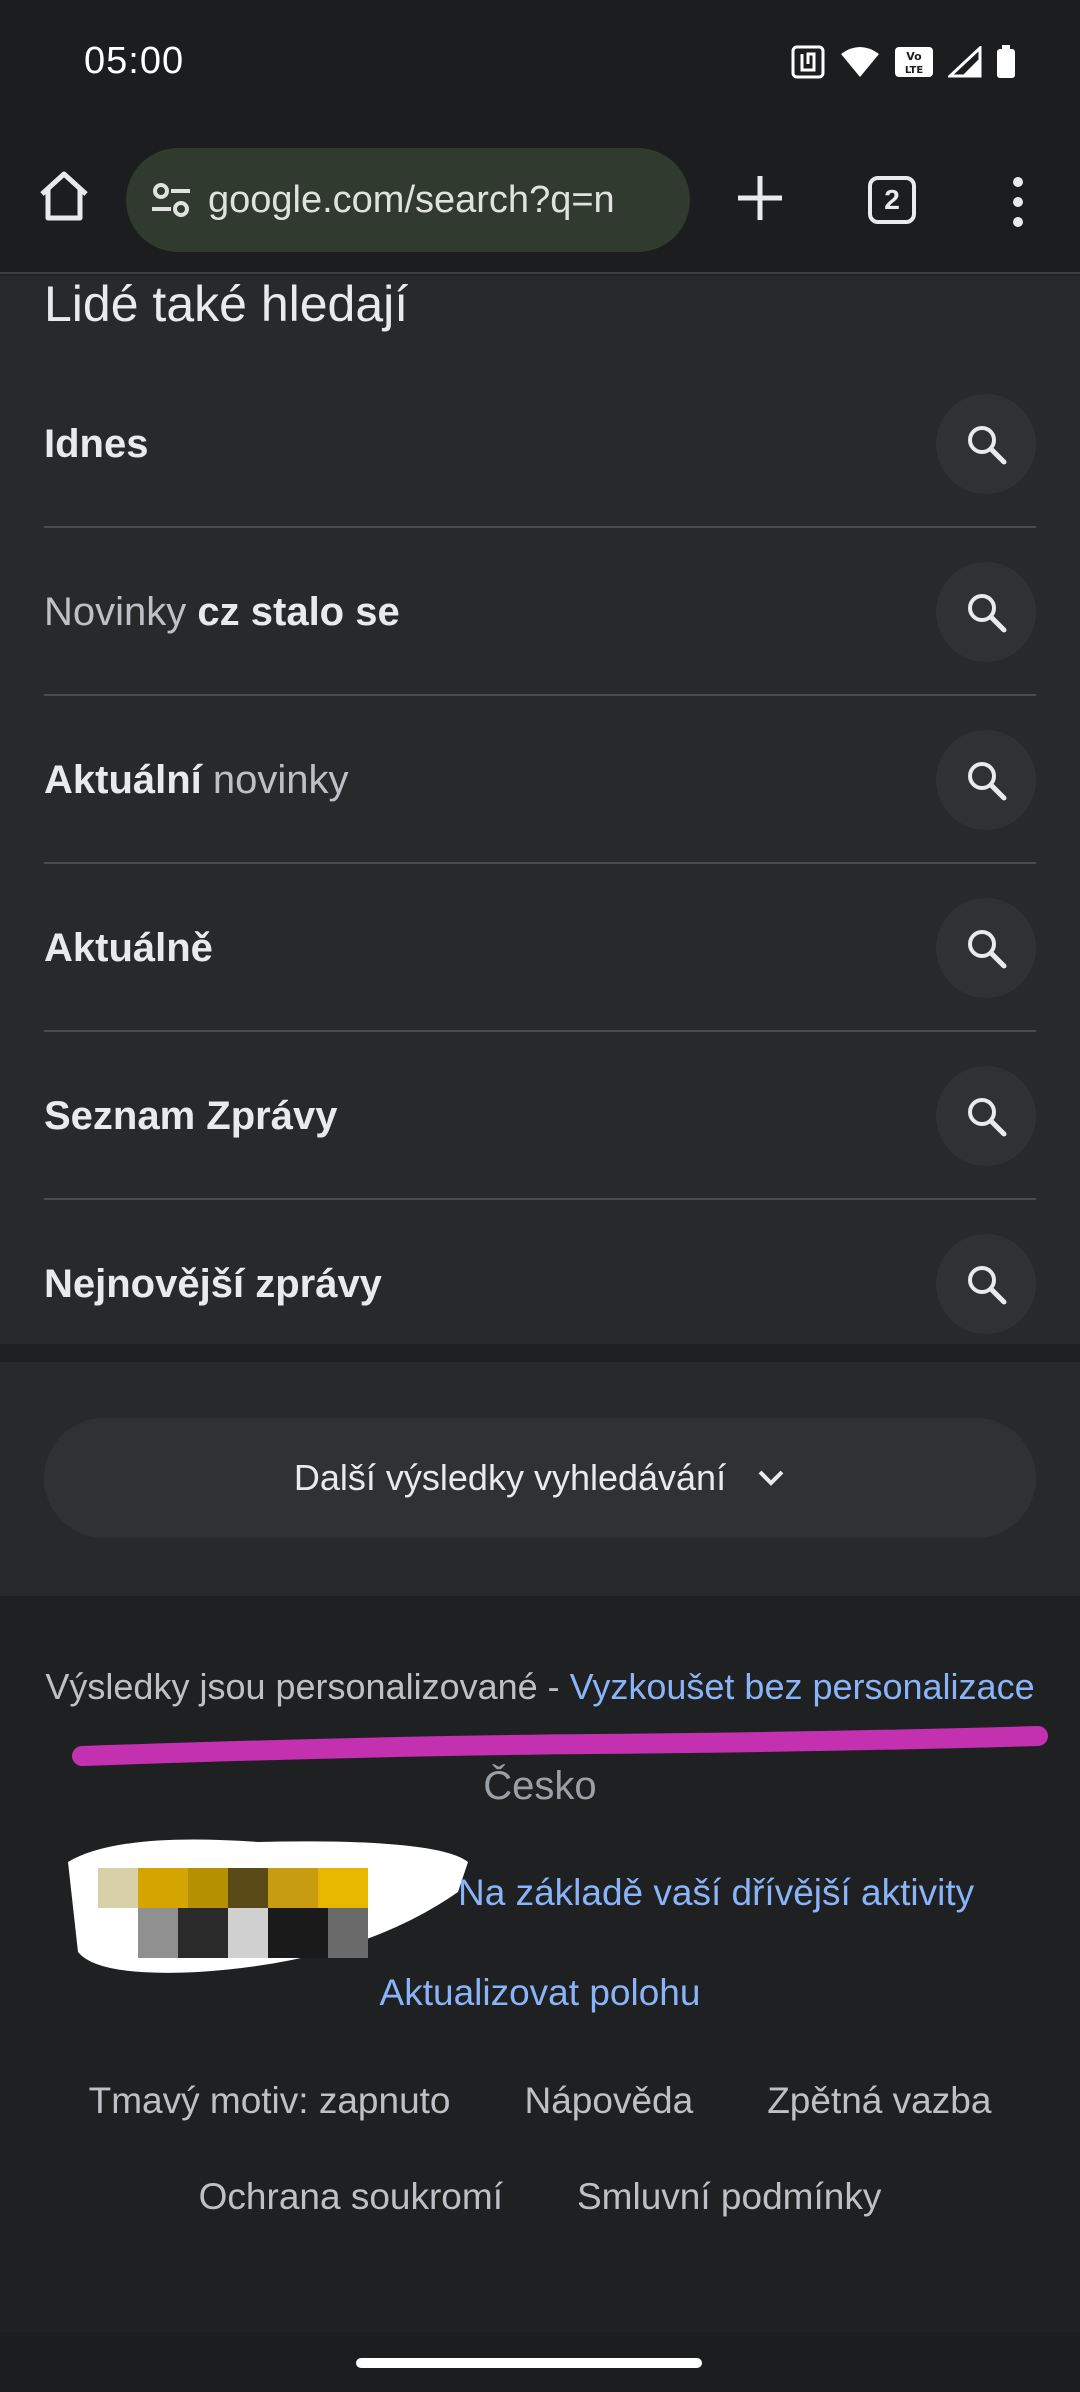  Describe the element at coordinates (351, 2197) in the screenshot. I see `privacy-link: Ochrana soukromí` at that location.